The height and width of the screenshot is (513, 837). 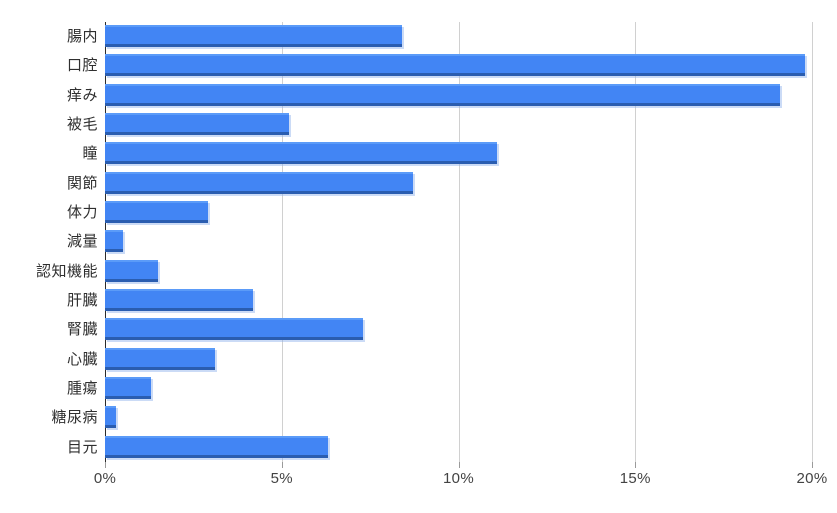 What do you see at coordinates (90, 154) in the screenshot?
I see `y-axis-label: 瞳` at bounding box center [90, 154].